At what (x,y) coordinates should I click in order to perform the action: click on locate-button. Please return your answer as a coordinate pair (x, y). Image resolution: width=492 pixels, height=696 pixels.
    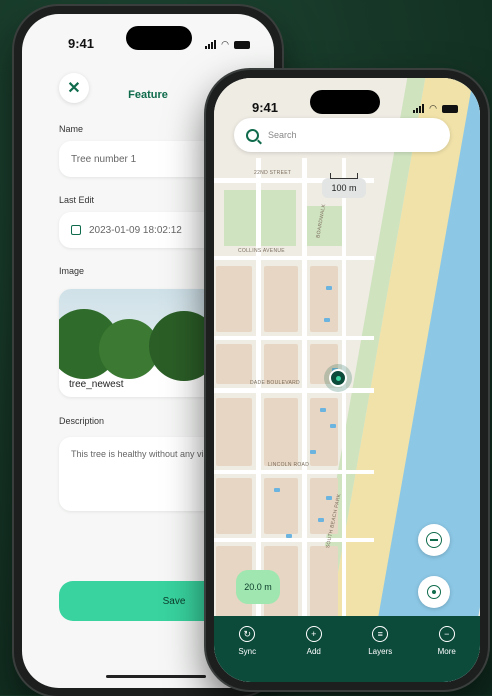
    Looking at the image, I should click on (434, 592).